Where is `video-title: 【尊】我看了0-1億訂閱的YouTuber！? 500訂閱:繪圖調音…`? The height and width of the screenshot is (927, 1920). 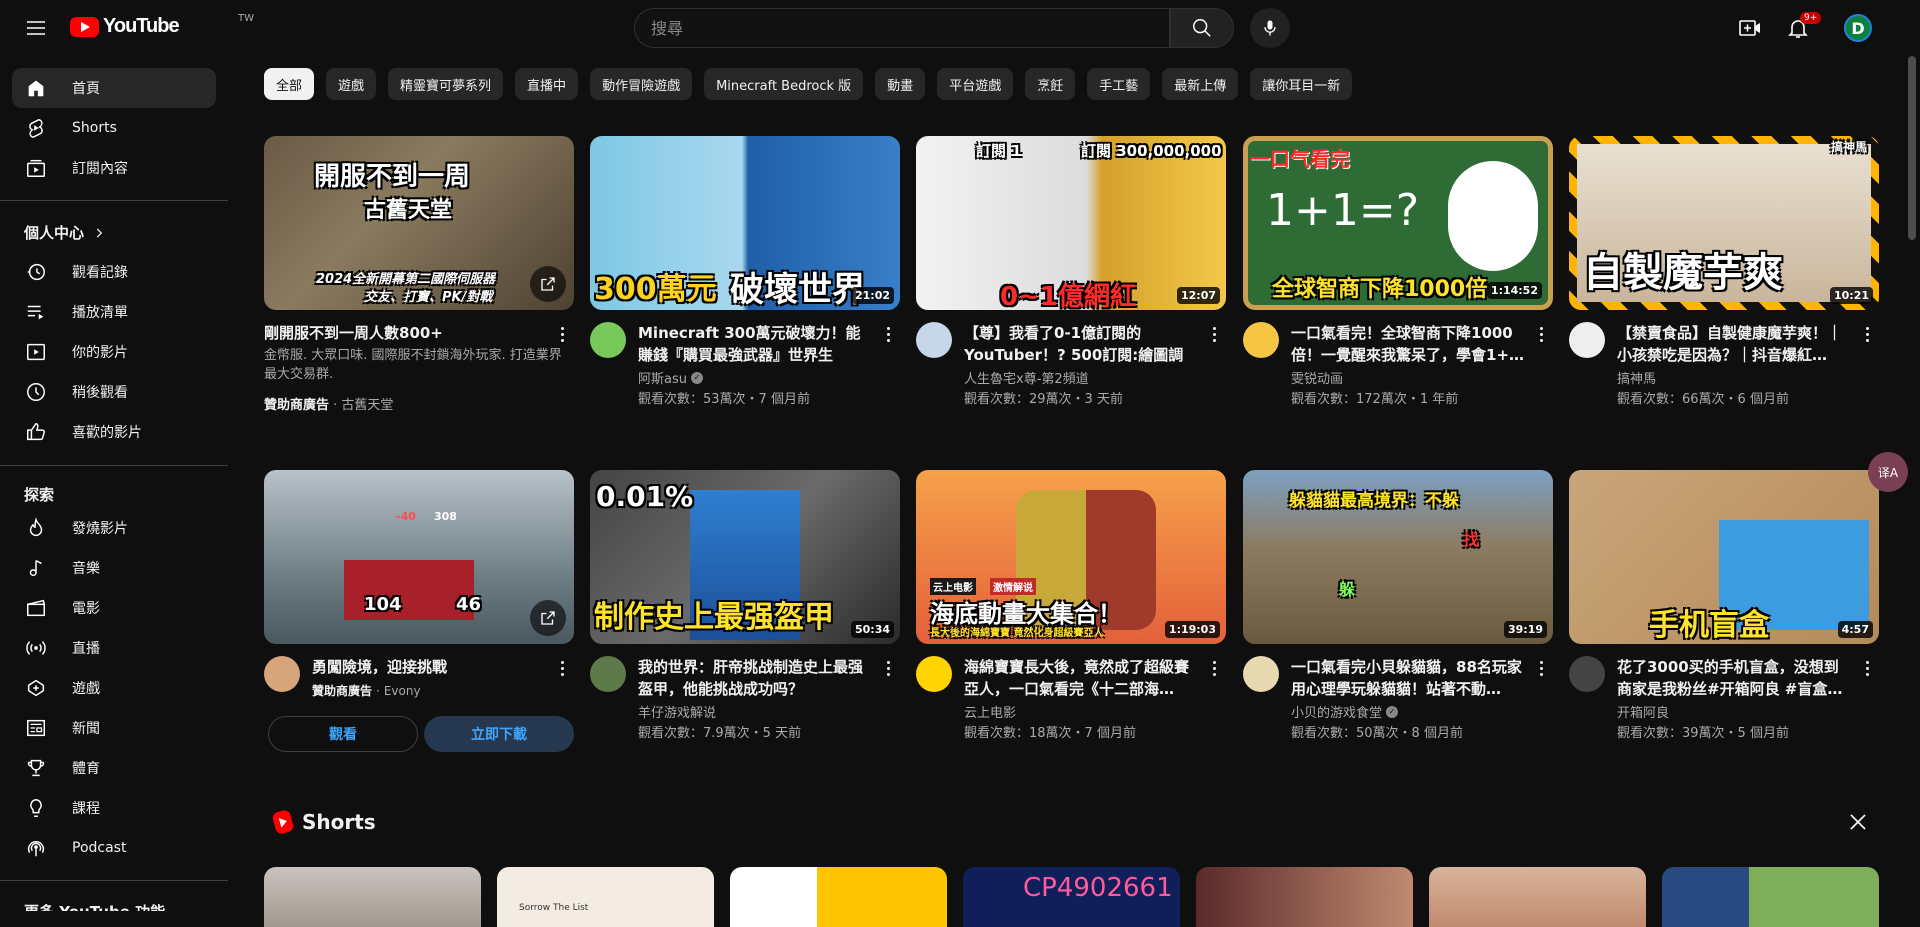 video-title: 【尊】我看了0-1億訂閱的YouTuber！? 500訂閱:繪圖調音… is located at coordinates (1082, 344).